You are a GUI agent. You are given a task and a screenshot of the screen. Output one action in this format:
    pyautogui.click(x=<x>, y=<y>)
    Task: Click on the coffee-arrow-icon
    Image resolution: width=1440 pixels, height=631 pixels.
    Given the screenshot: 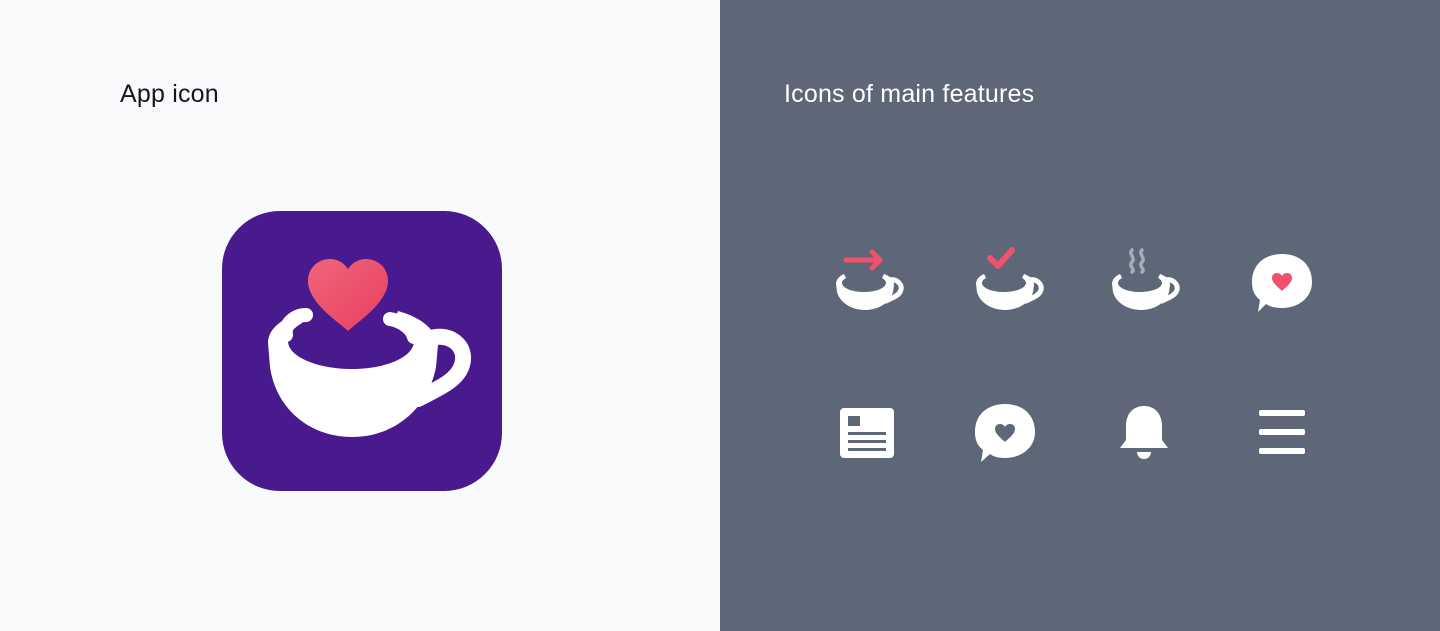 What is the action you would take?
    pyautogui.click(x=868, y=280)
    